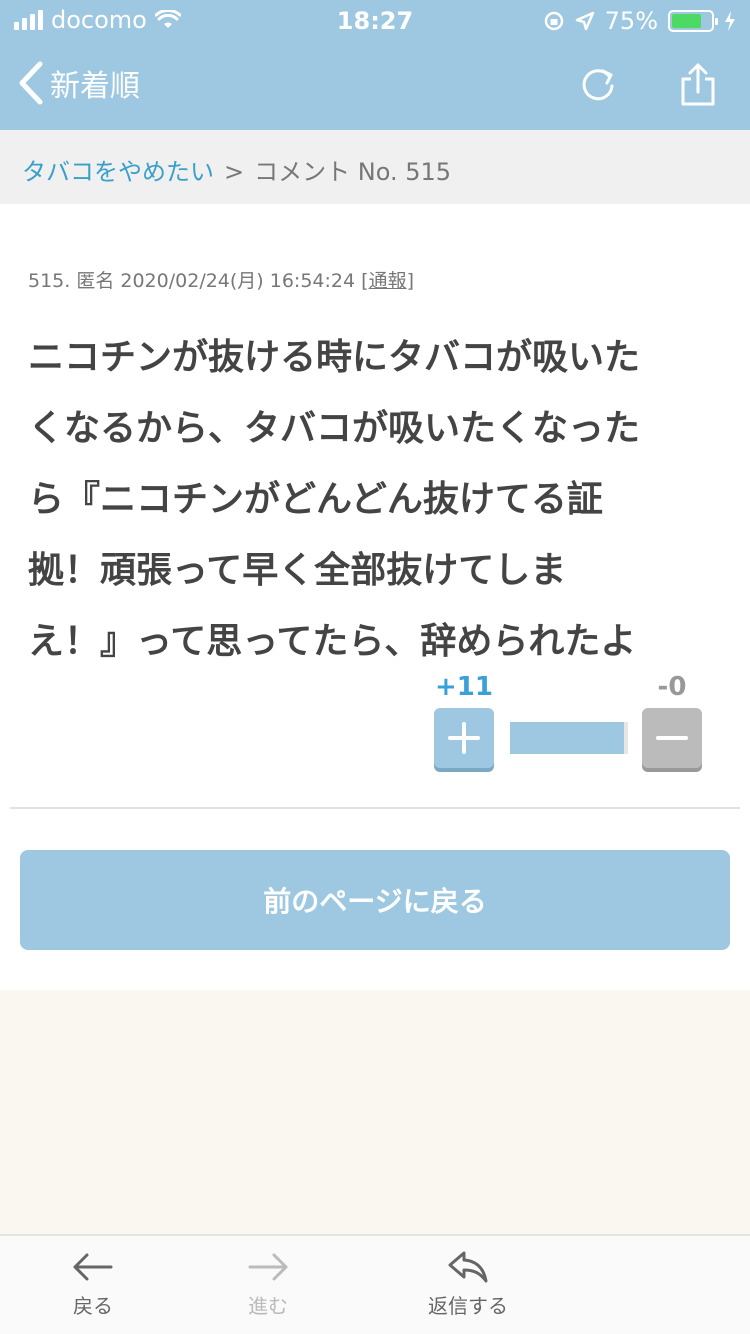 This screenshot has height=1334, width=750. What do you see at coordinates (672, 687) in the screenshot?
I see `minus-vote-count: -0` at bounding box center [672, 687].